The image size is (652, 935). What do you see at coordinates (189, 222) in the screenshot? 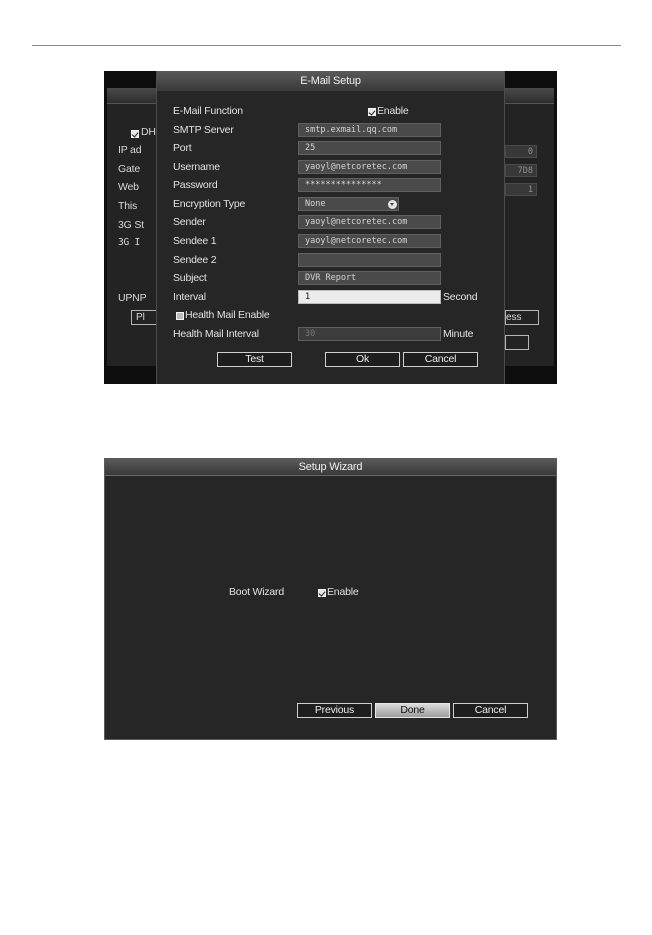
I see `sender-label: Sender` at bounding box center [189, 222].